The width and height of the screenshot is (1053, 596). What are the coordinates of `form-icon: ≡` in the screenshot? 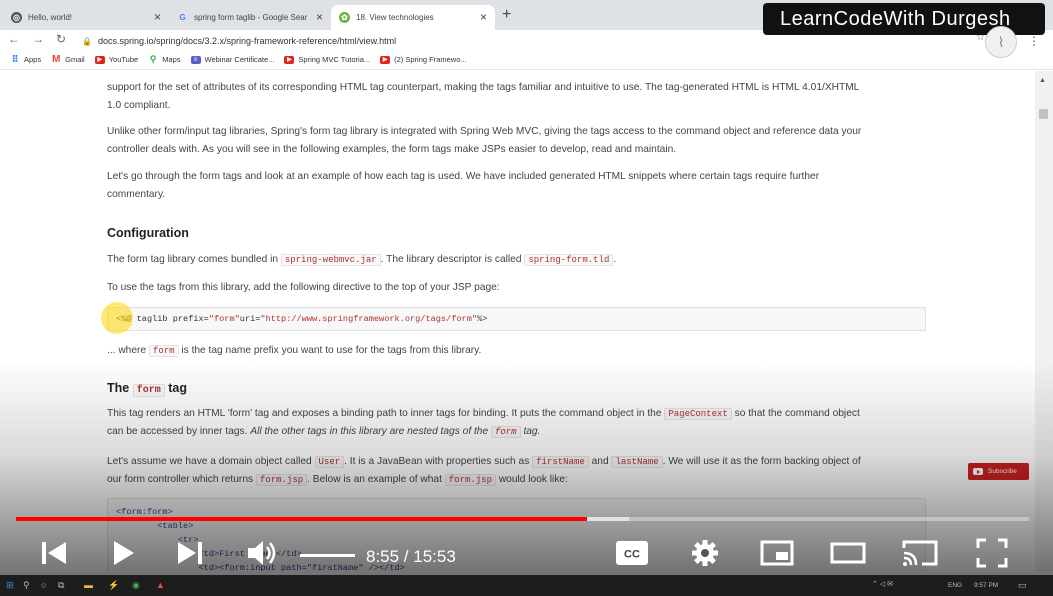 It's located at (195, 59).